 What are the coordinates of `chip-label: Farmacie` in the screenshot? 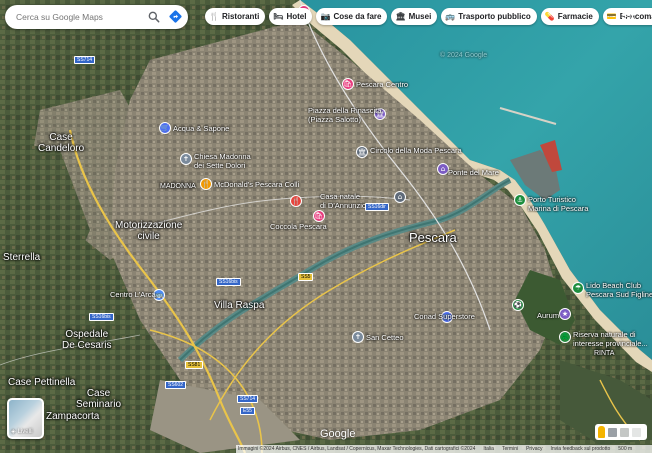 It's located at (575, 16).